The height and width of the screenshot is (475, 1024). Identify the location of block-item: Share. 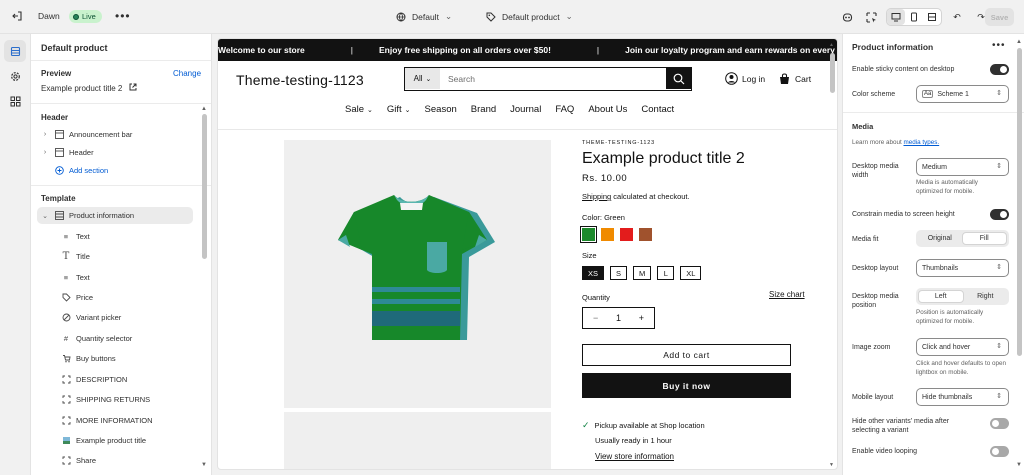
(136, 460).